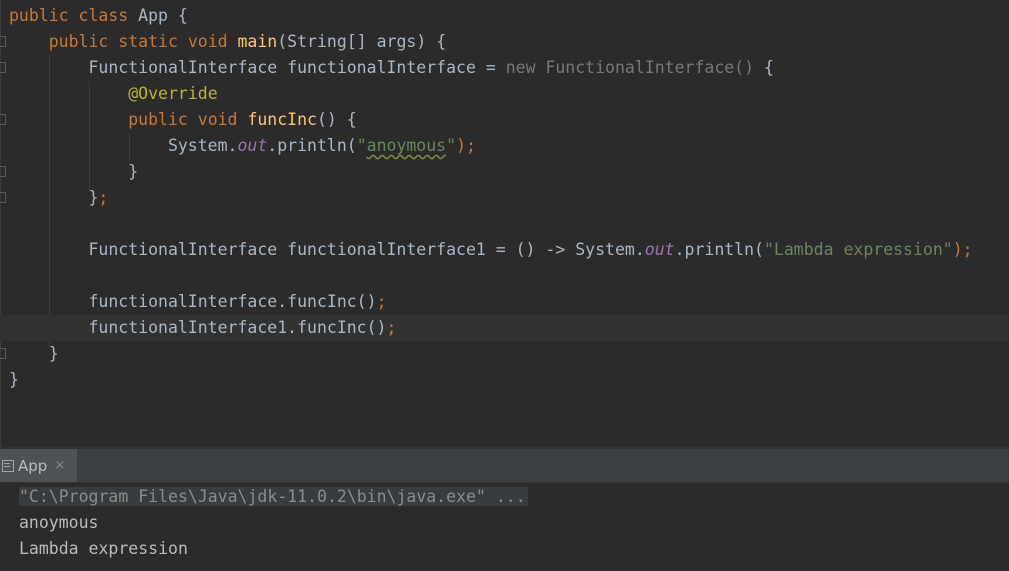 This screenshot has width=1009, height=571. I want to click on code-token: () {, so click(336, 119).